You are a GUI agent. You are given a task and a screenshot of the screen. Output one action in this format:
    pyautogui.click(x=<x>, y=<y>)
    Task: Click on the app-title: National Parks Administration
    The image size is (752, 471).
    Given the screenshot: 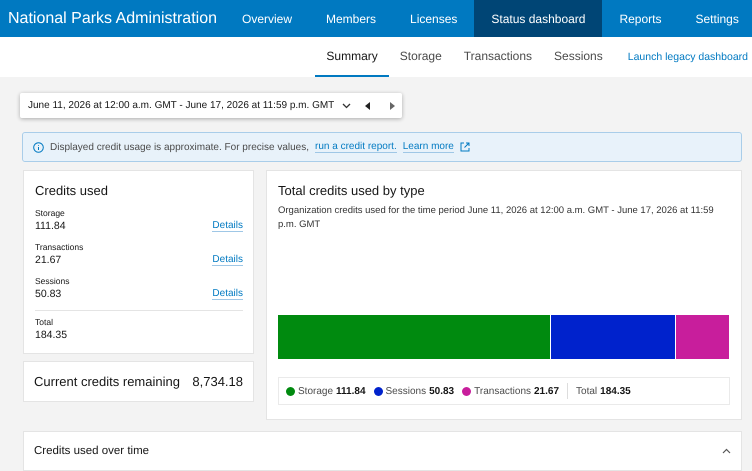 What is the action you would take?
    pyautogui.click(x=112, y=18)
    